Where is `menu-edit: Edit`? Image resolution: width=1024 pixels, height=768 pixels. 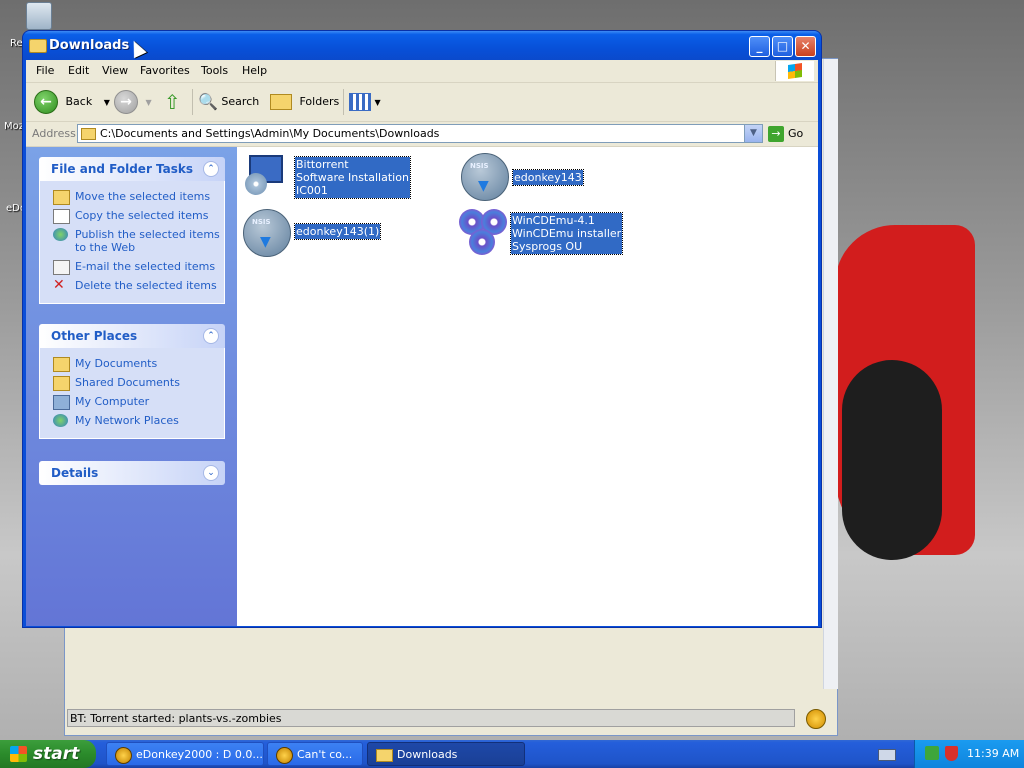 menu-edit: Edit is located at coordinates (78, 70).